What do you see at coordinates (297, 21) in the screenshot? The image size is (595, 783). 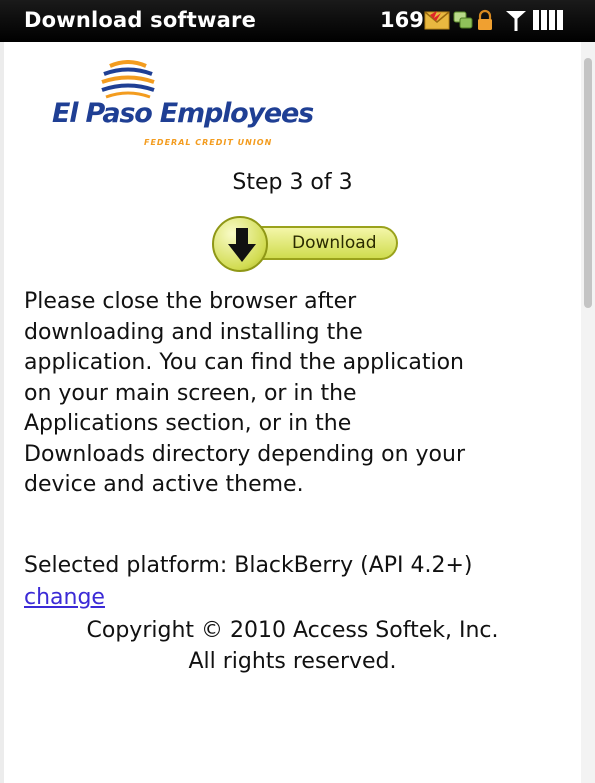 I see `status-bar: Download software 169` at bounding box center [297, 21].